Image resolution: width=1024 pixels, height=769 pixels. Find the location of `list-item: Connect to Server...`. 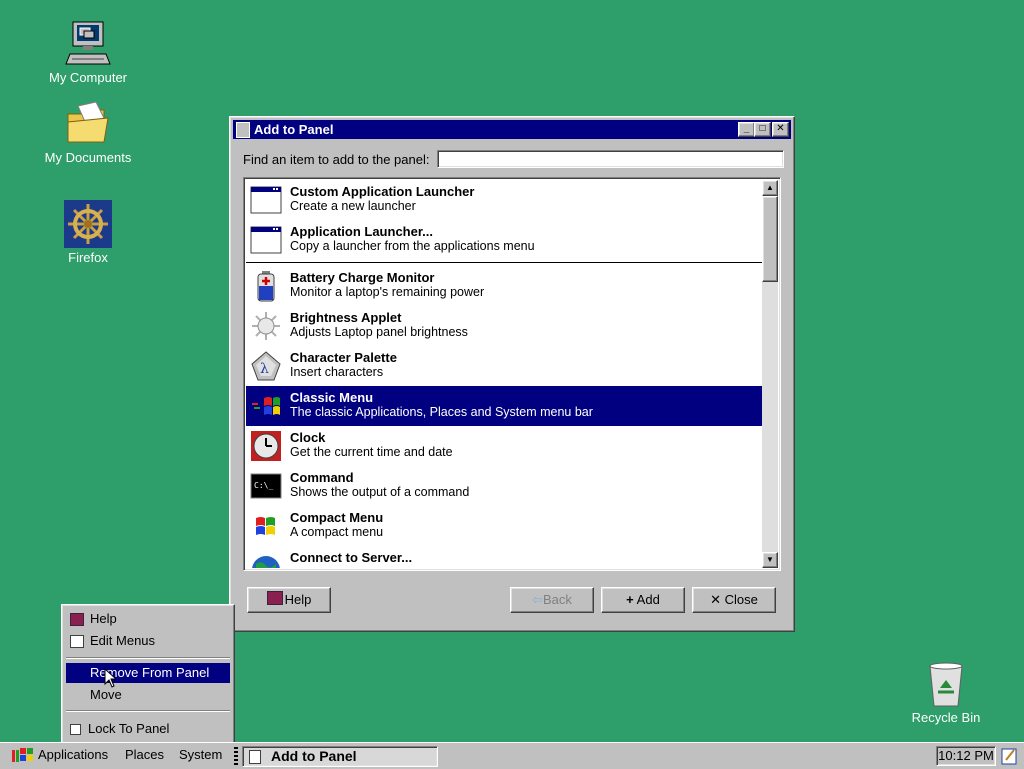

list-item: Connect to Server... is located at coordinates (505, 557).